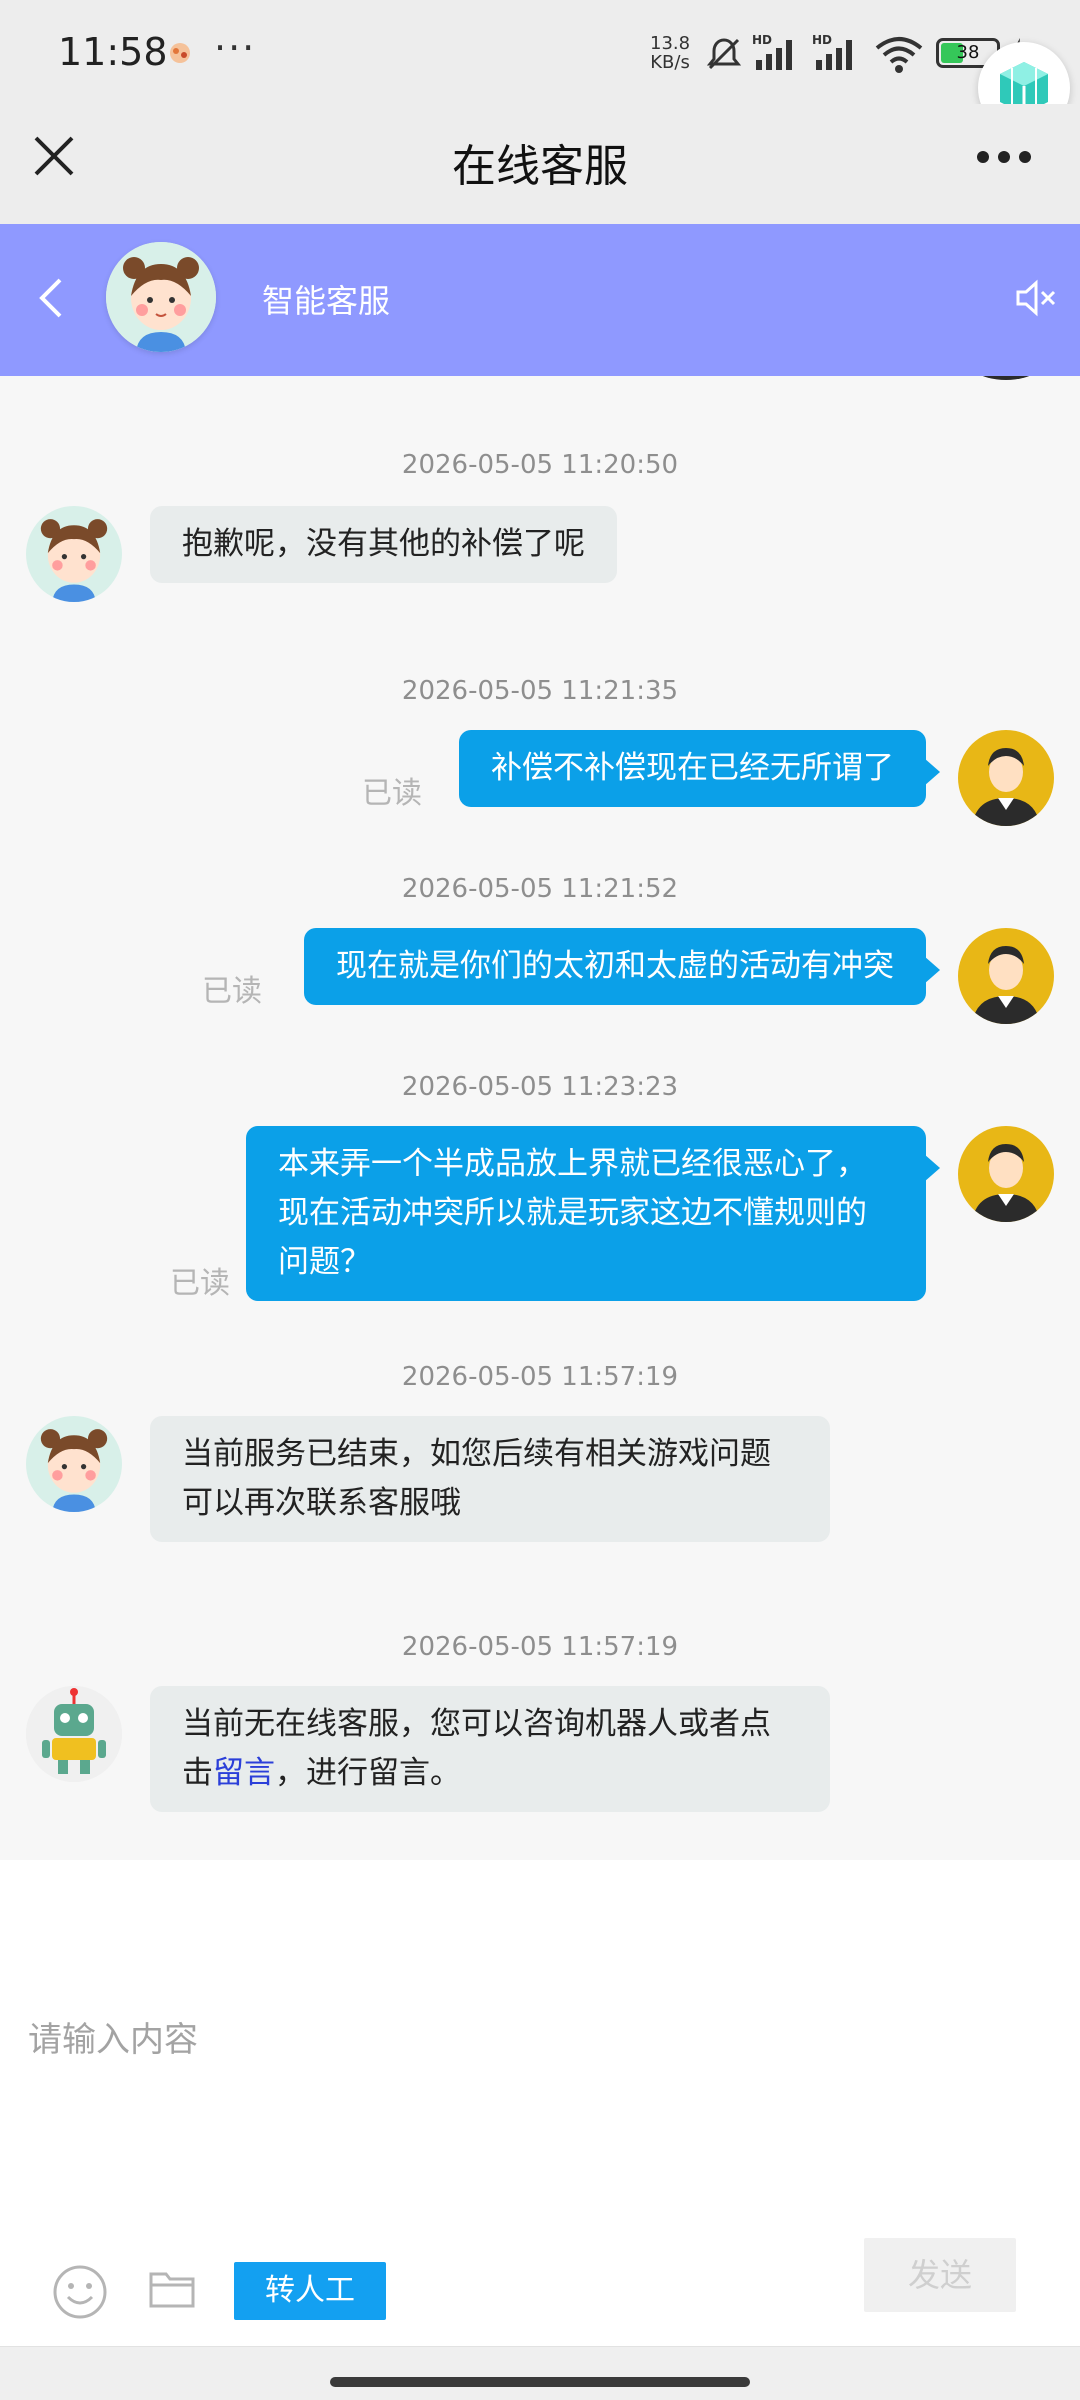 The width and height of the screenshot is (1080, 2400). Describe the element at coordinates (368, 1773) in the screenshot. I see `message-text: ，进行留言。` at that location.